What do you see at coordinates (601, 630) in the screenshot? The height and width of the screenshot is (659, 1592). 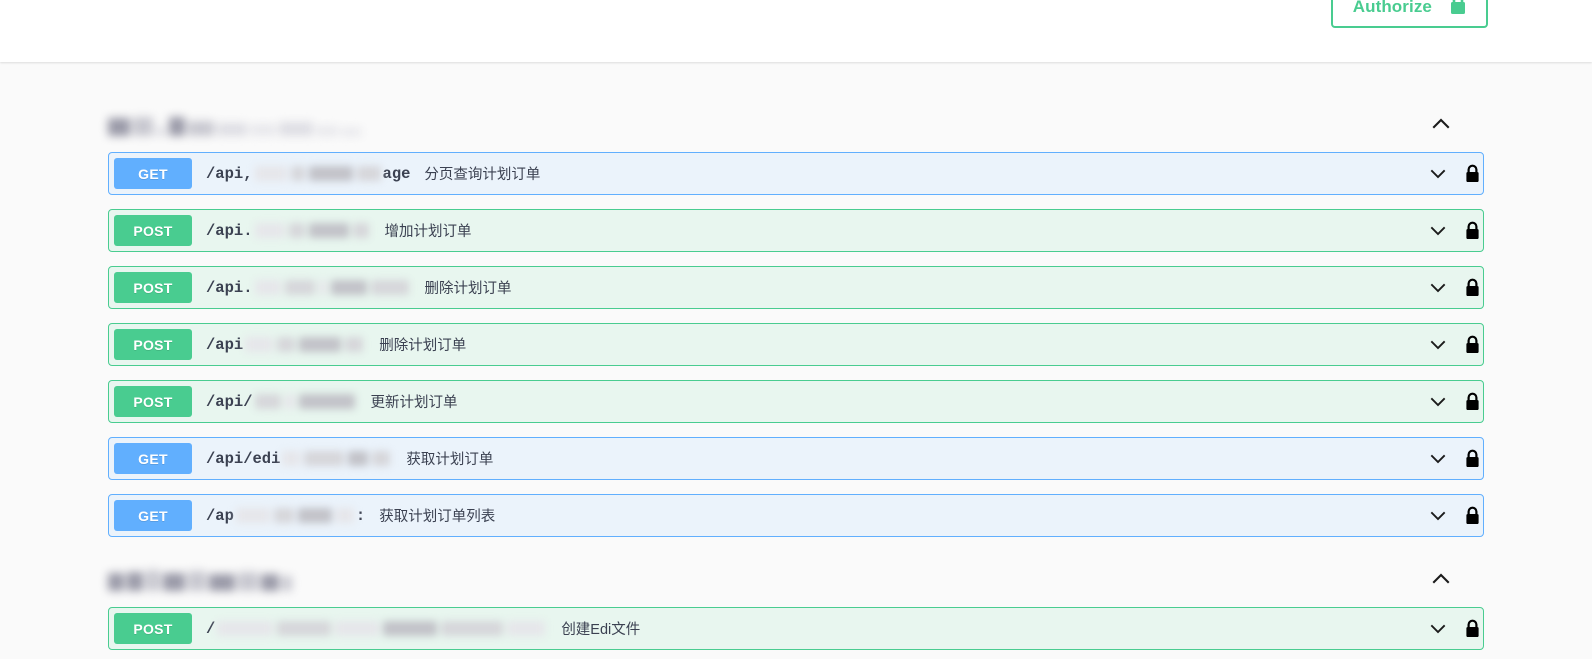 I see `operation-summary: 创建Edi文件` at bounding box center [601, 630].